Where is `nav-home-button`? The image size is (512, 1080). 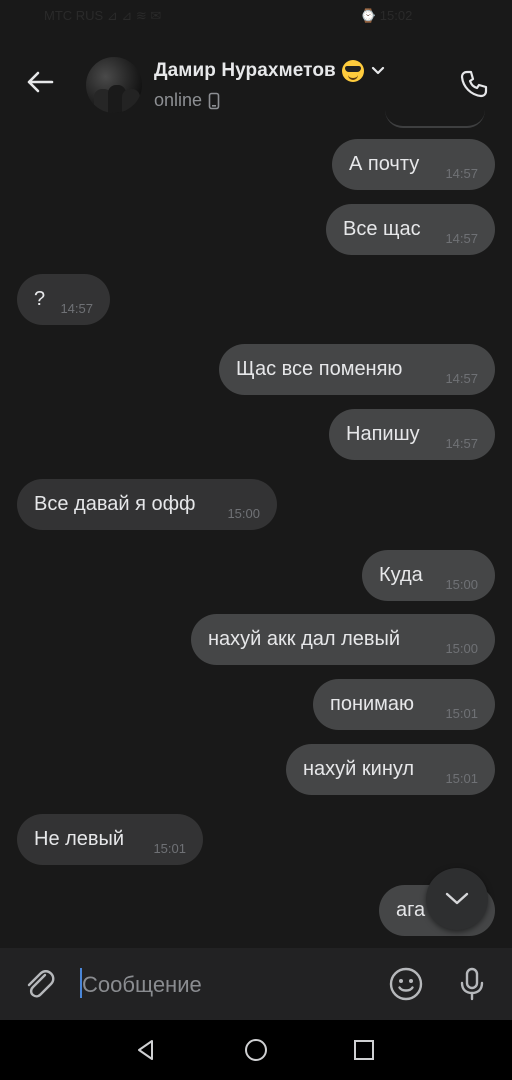
nav-home-button is located at coordinates (256, 1050).